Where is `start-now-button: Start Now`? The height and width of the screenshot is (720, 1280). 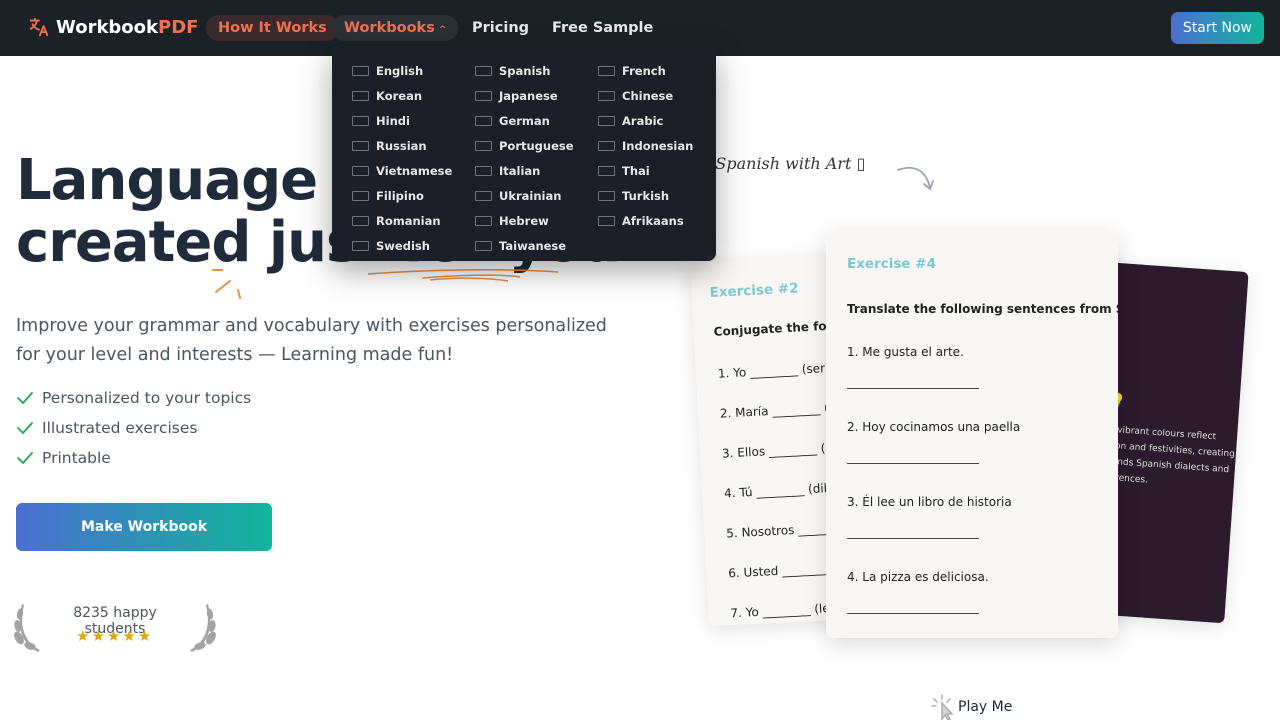 start-now-button: Start Now is located at coordinates (1217, 28).